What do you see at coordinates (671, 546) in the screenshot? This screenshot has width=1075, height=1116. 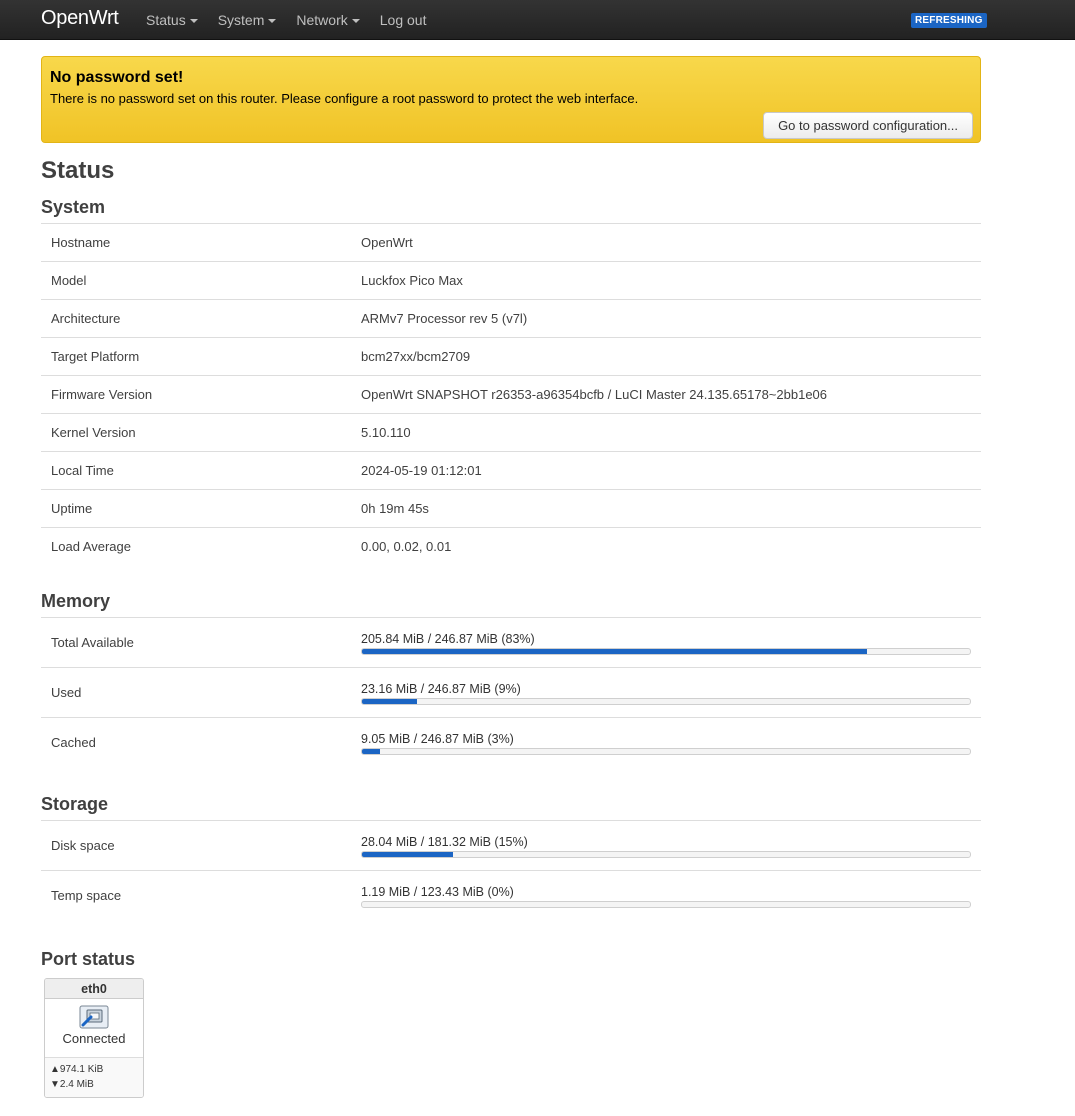 I see `system-row-value: 0.00, 0.02, 0.01` at bounding box center [671, 546].